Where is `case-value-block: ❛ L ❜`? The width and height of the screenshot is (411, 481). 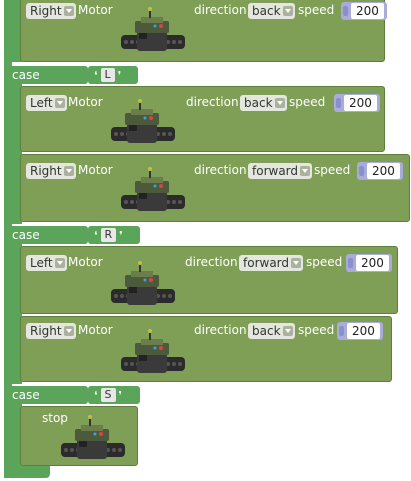 case-value-block: ❛ L ❜ is located at coordinates (113, 75).